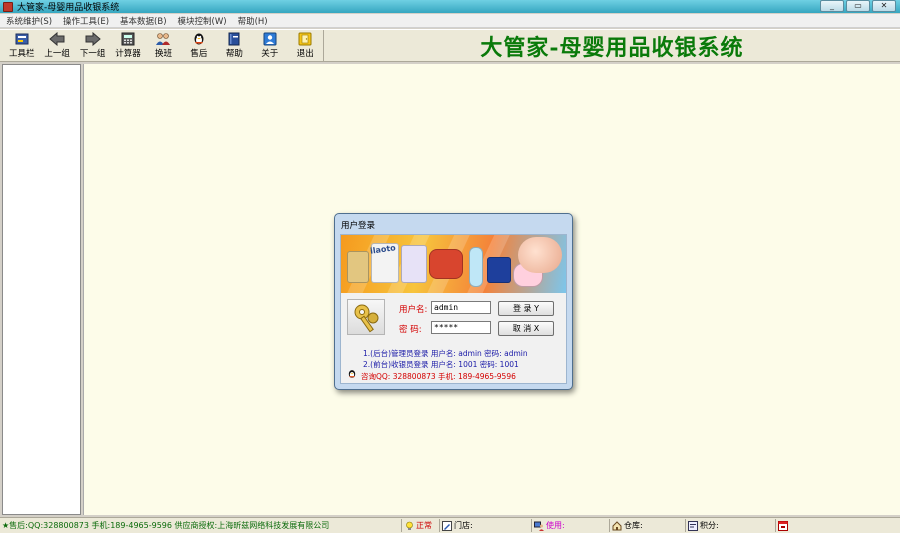 The width and height of the screenshot is (900, 533). What do you see at coordinates (57, 54) in the screenshot?
I see `toolbar-label: 上一组` at bounding box center [57, 54].